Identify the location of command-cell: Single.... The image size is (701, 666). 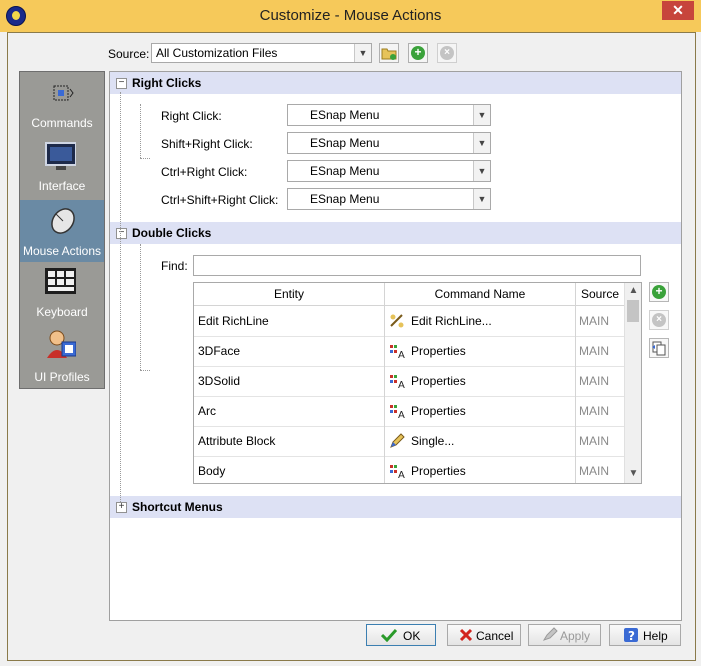
(480, 441).